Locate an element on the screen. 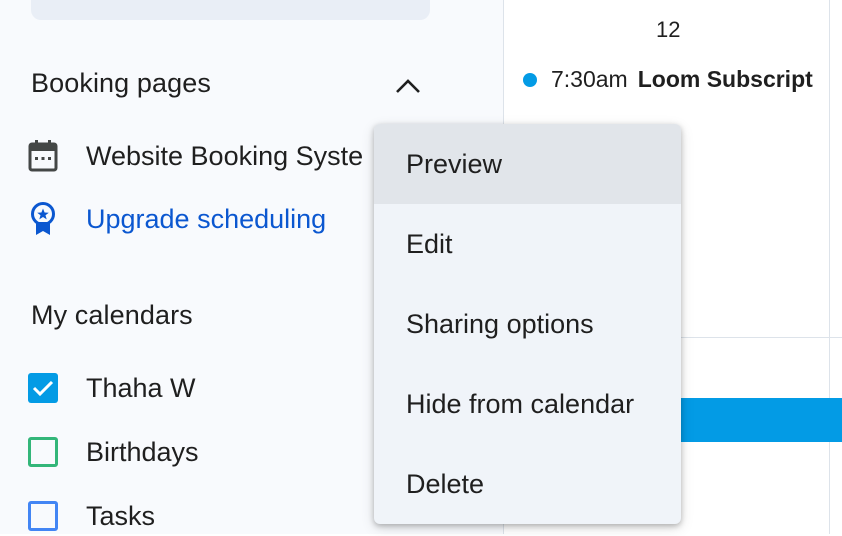 The height and width of the screenshot is (536, 842). upgrade-scheduling-link: Upgrade scheduling is located at coordinates (176, 219).